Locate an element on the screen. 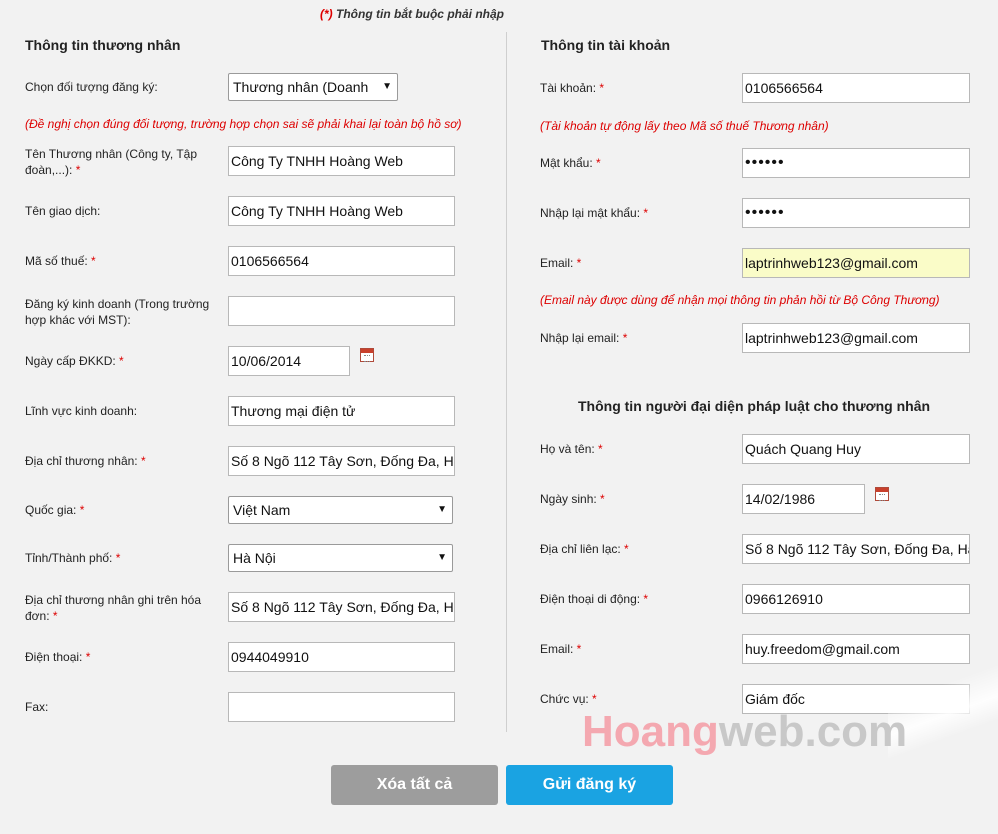 This screenshot has width=998, height=834. password-label: Mật khẩu: * is located at coordinates (570, 163).